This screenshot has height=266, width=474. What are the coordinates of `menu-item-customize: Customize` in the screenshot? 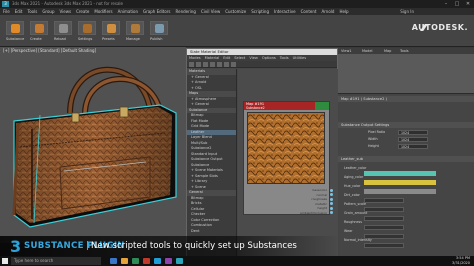 It's located at (235, 11).